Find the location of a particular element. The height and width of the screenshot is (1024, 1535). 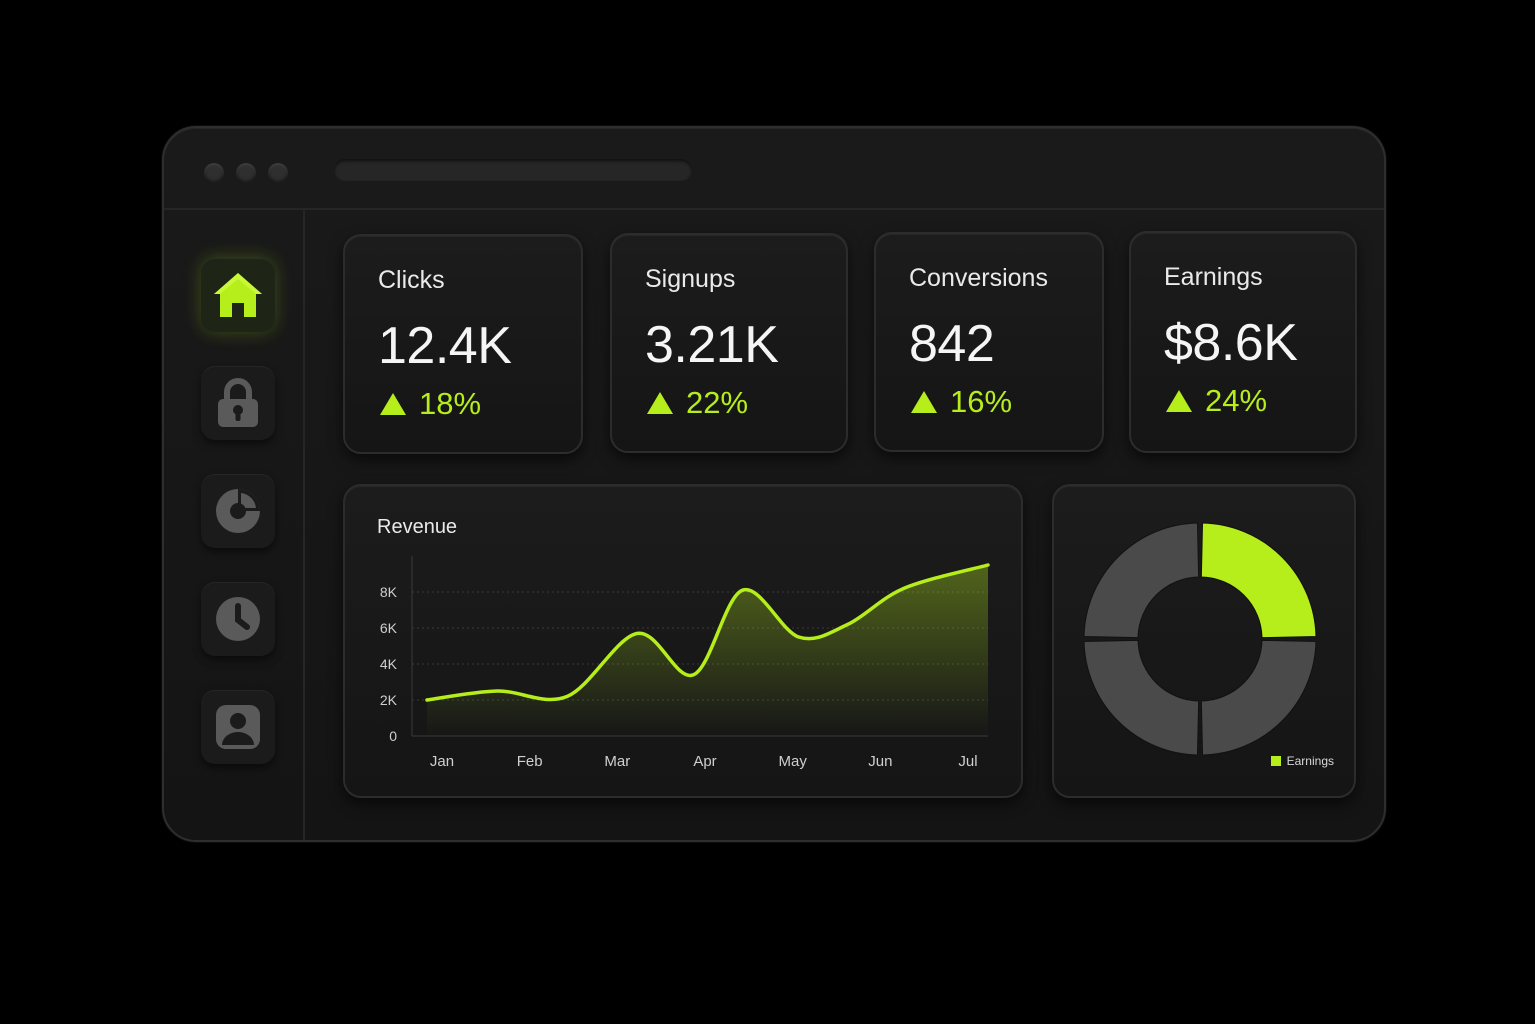

stat-change-value: 16% is located at coordinates (981, 401).